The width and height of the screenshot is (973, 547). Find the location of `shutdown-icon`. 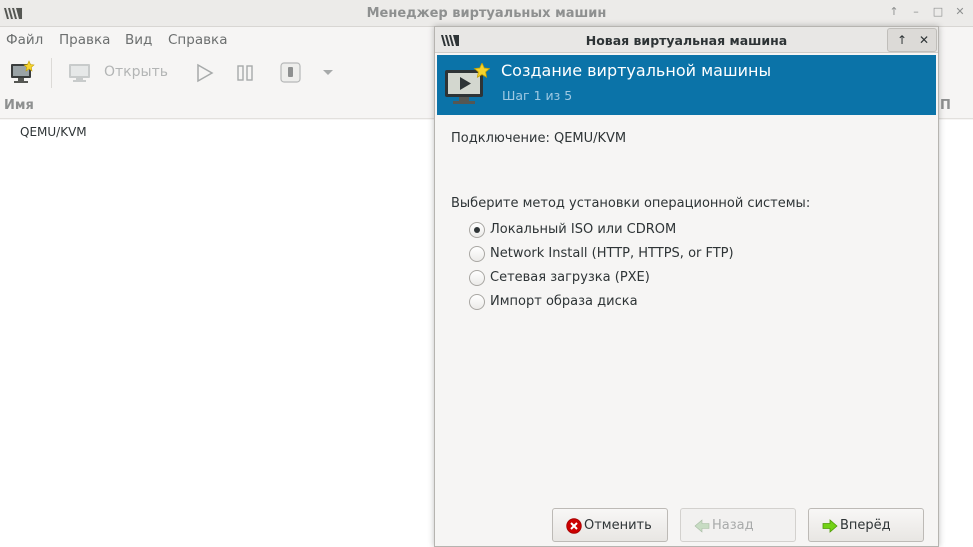

shutdown-icon is located at coordinates (291, 73).